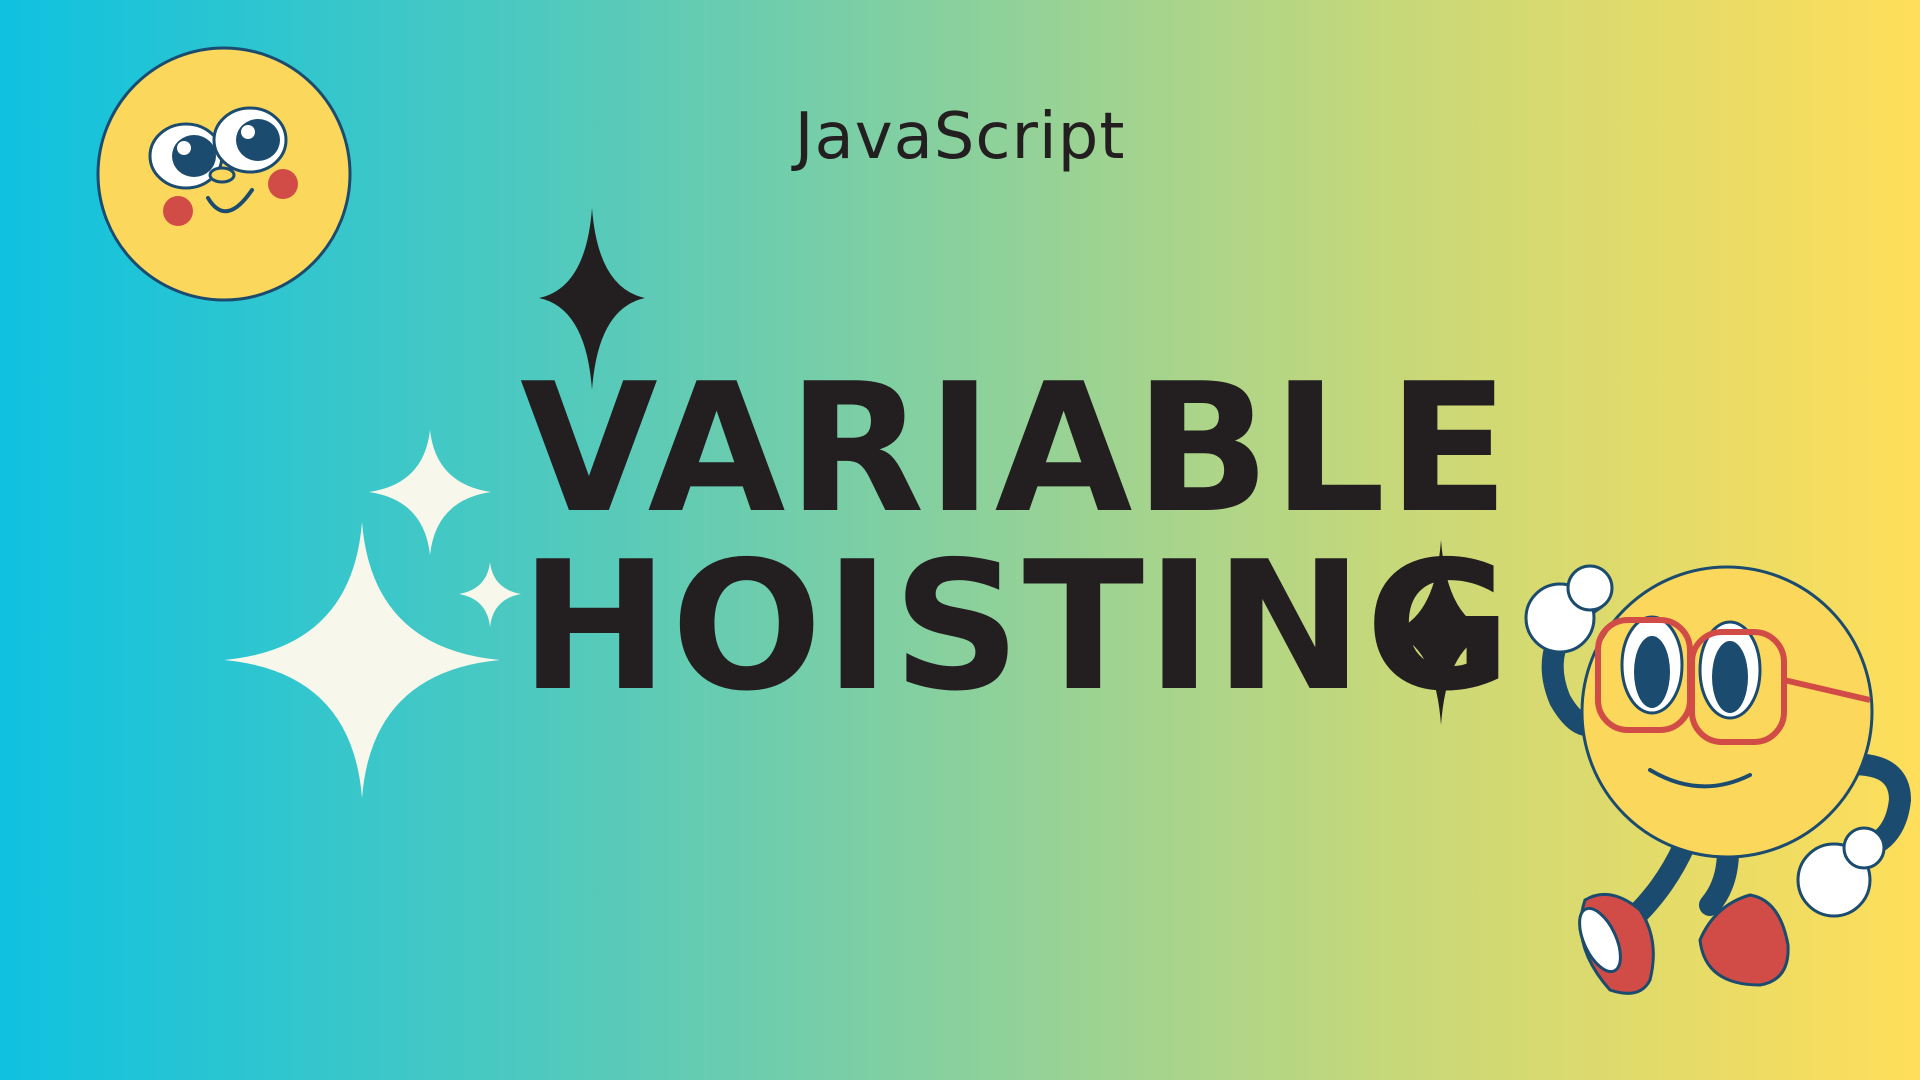  I want to click on subtitle: JavaScript, so click(960, 137).